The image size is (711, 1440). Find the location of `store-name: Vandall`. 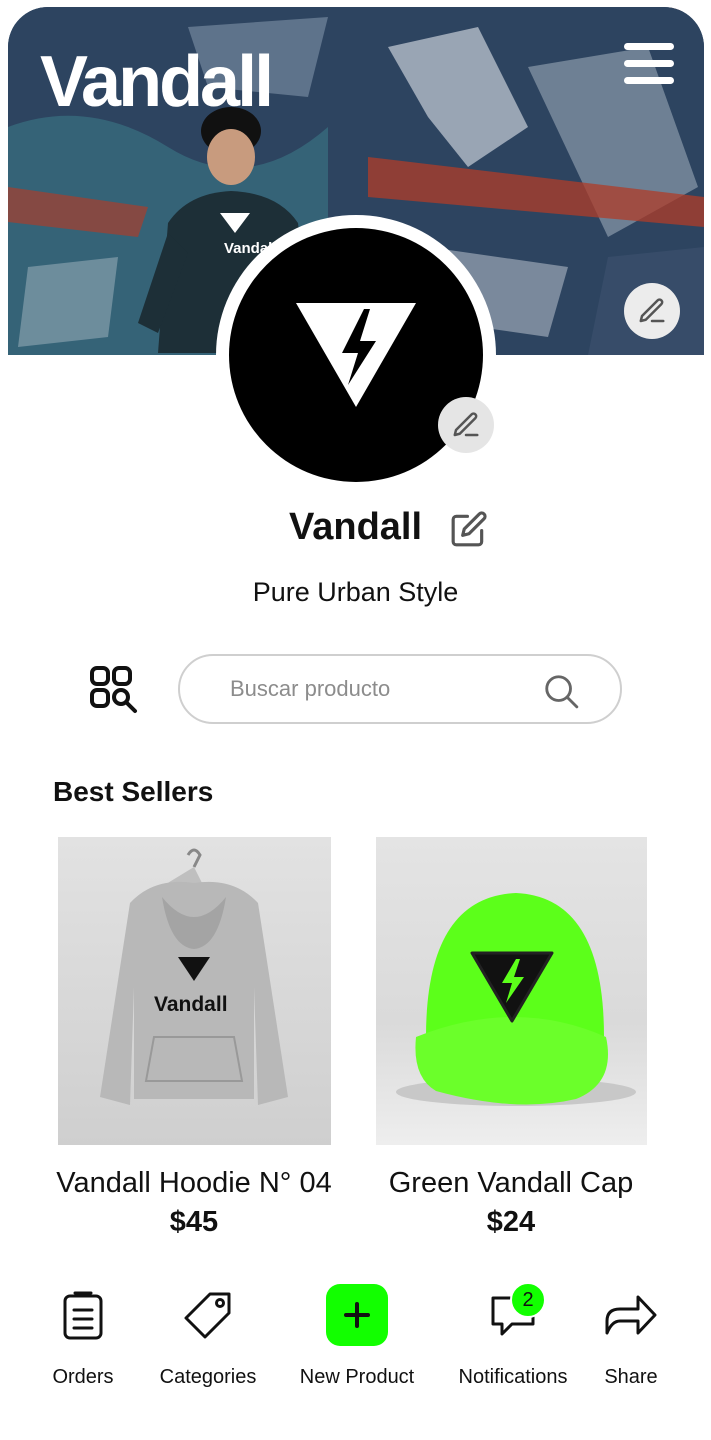

store-name: Vandall is located at coordinates (355, 527).